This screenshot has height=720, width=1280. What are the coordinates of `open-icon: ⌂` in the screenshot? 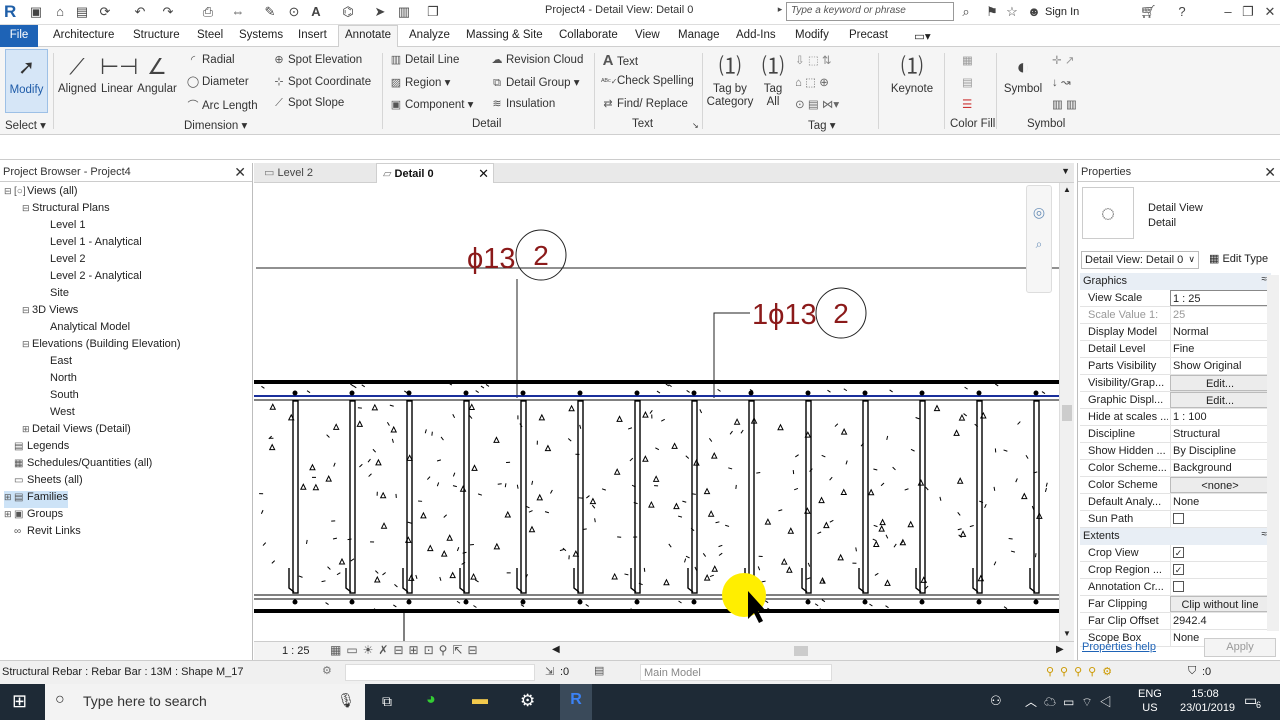 It's located at (60, 11).